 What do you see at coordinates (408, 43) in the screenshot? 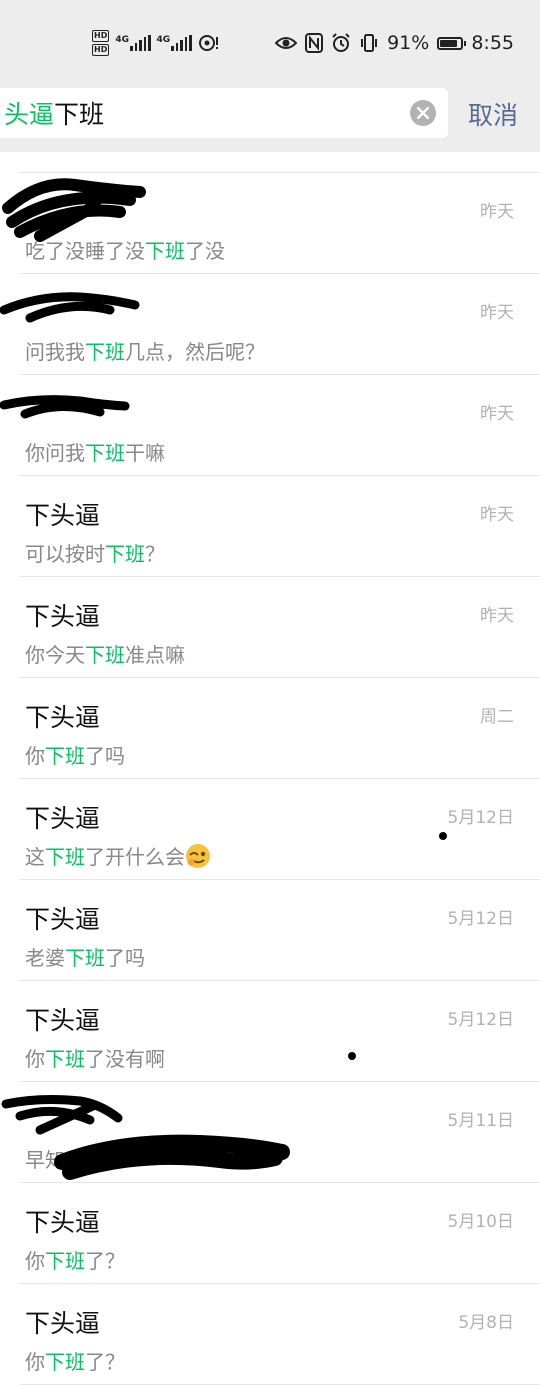
I see `battery-percent: 91%` at bounding box center [408, 43].